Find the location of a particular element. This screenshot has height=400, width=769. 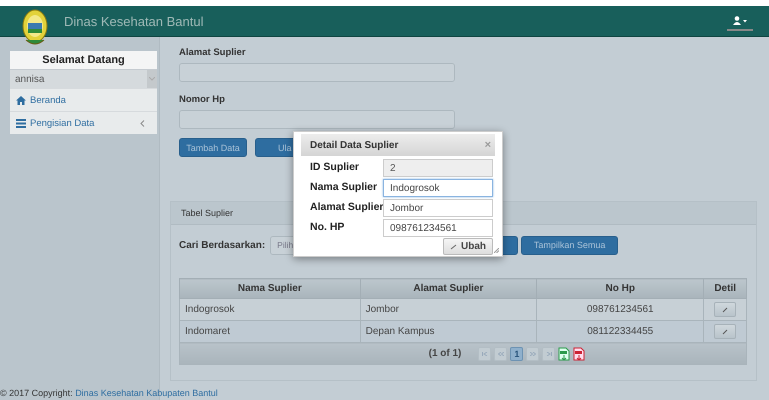

table-cell: Indogrosok is located at coordinates (270, 309).